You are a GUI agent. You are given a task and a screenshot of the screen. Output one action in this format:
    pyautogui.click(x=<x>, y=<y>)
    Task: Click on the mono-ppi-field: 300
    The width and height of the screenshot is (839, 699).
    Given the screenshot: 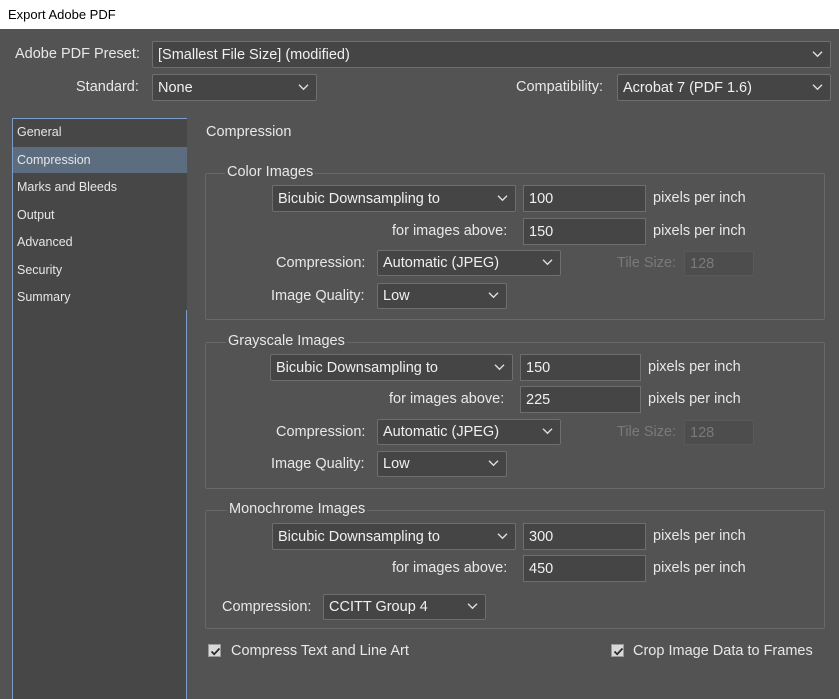 What is the action you would take?
    pyautogui.click(x=584, y=536)
    